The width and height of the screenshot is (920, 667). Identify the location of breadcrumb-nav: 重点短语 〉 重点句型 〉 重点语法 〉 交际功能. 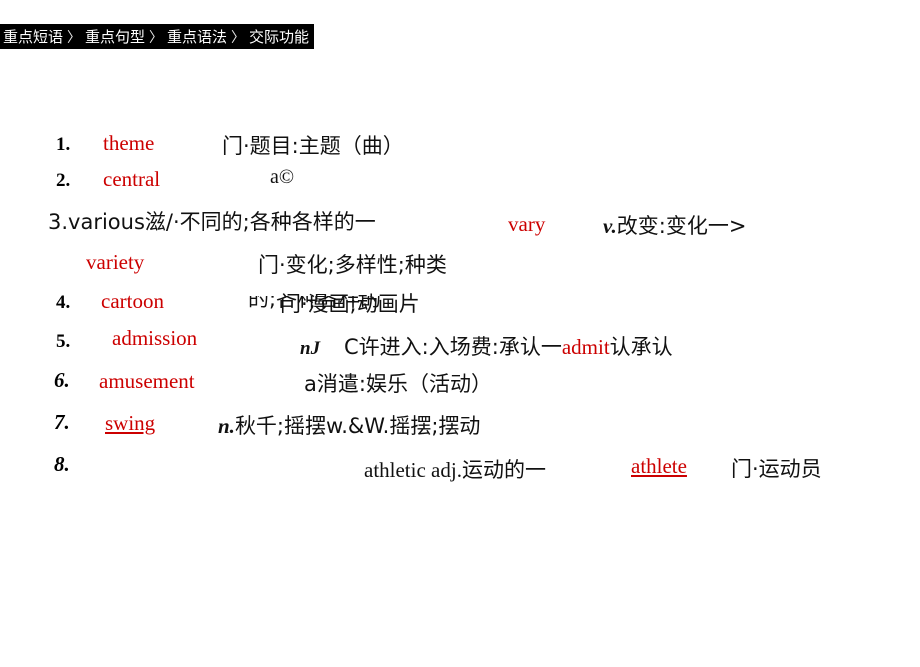
(157, 36).